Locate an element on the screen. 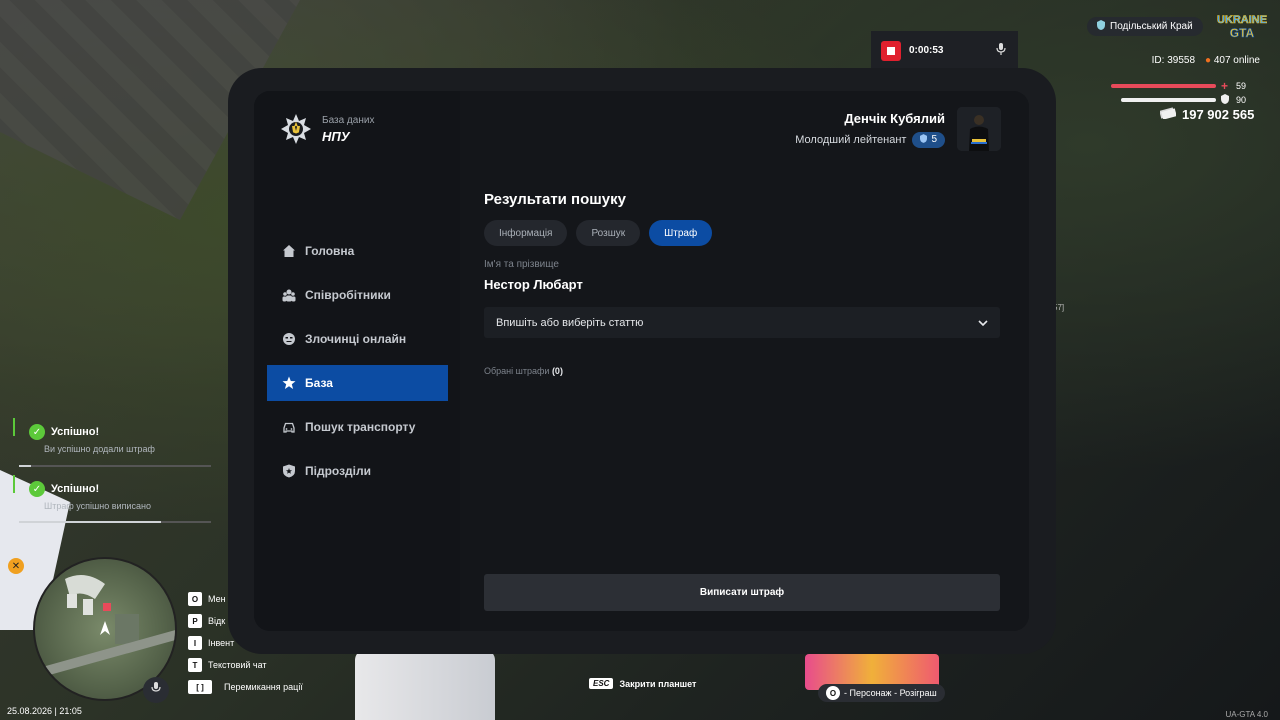  sidebar-item-label: Злочинці онлайн is located at coordinates (356, 339).